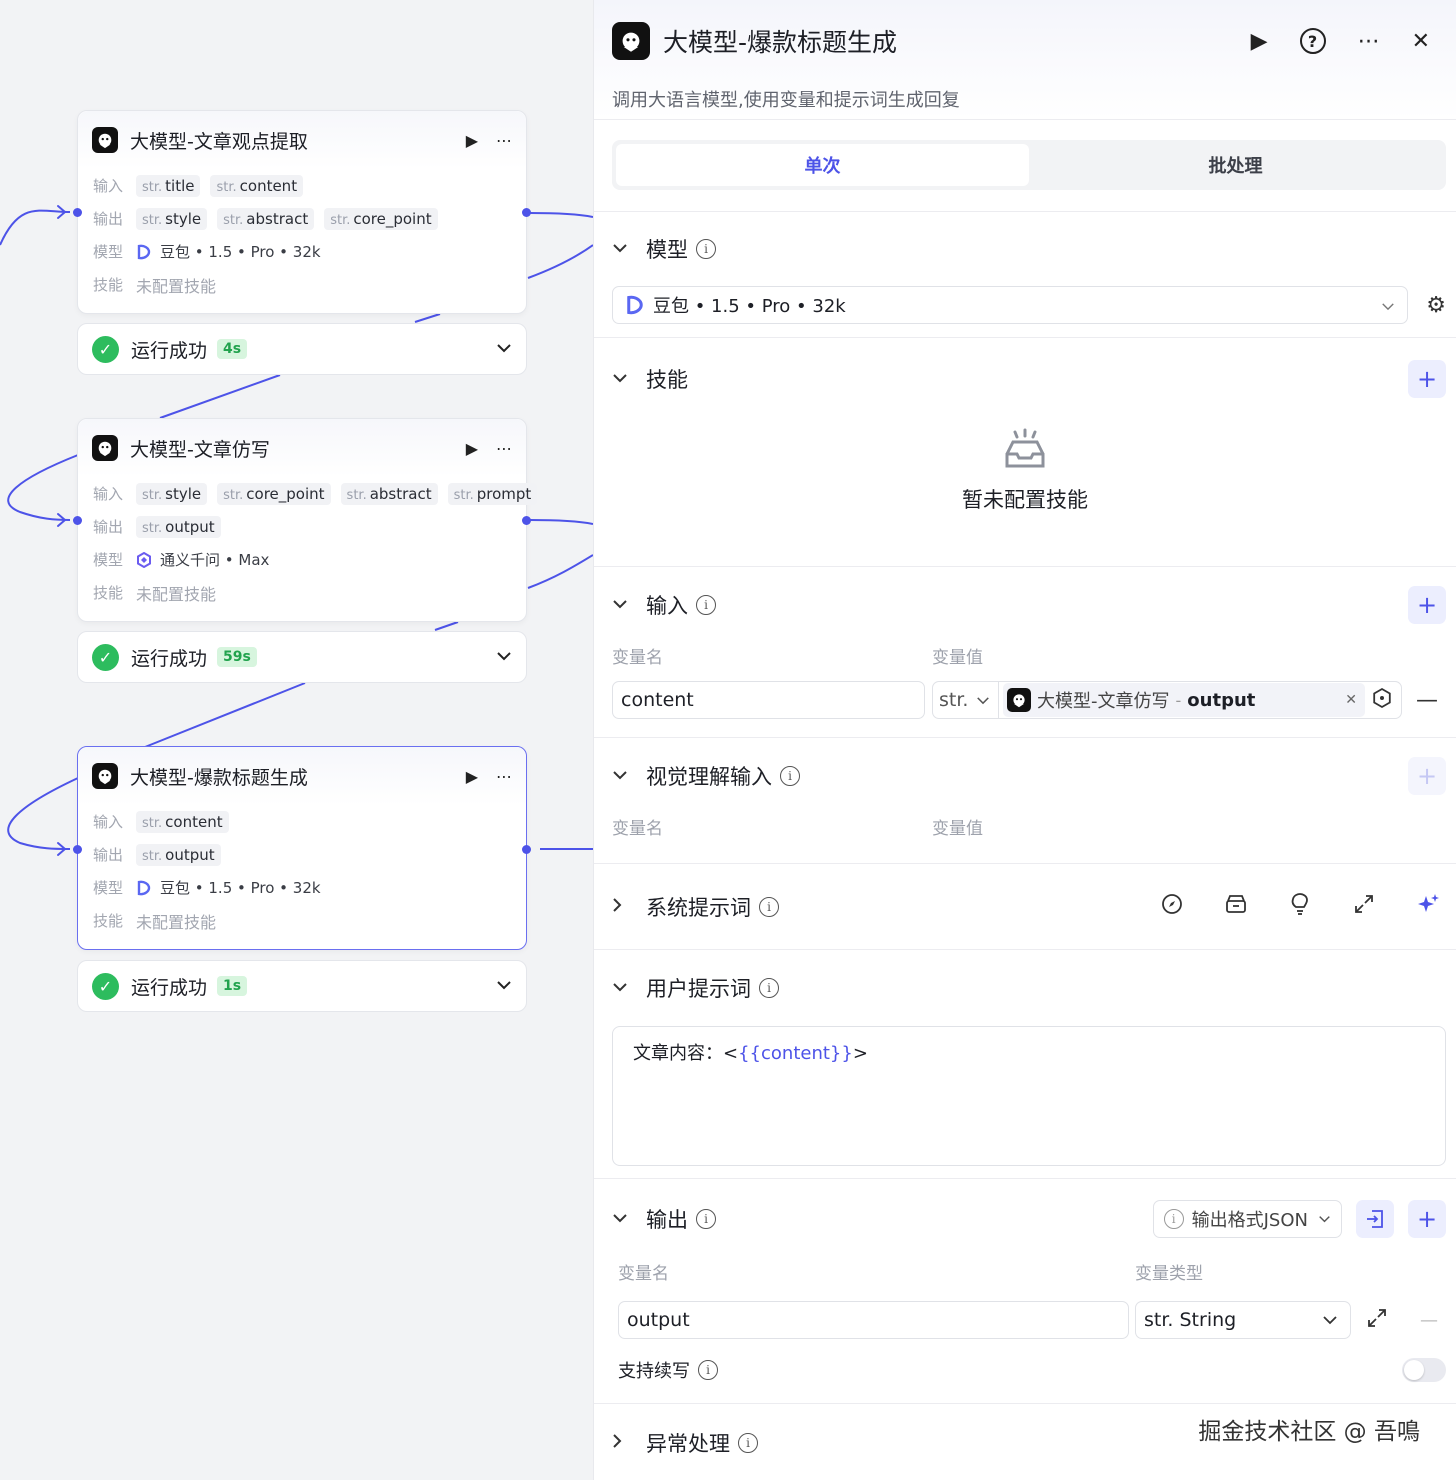 This screenshot has height=1480, width=1456. I want to click on run-icon: ▶, so click(1259, 41).